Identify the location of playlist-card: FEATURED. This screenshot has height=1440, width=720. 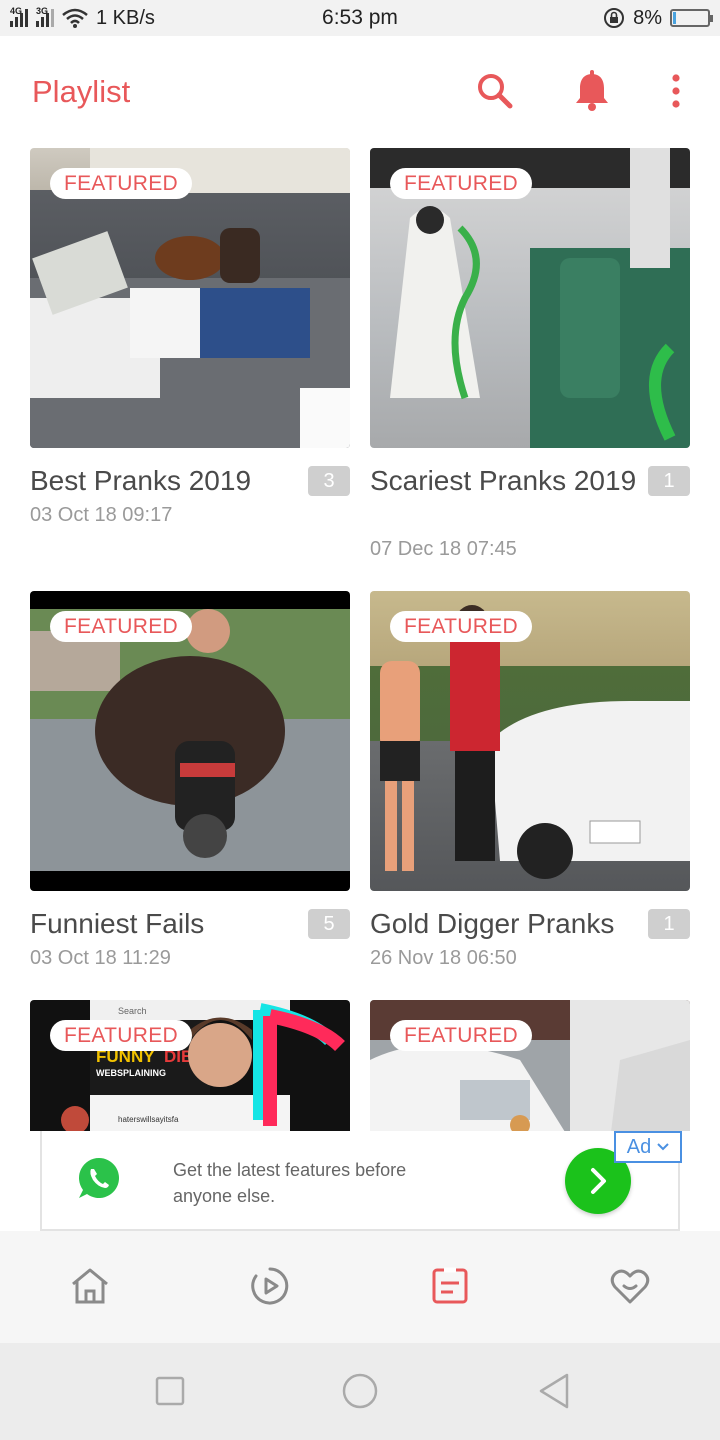
(530, 1065).